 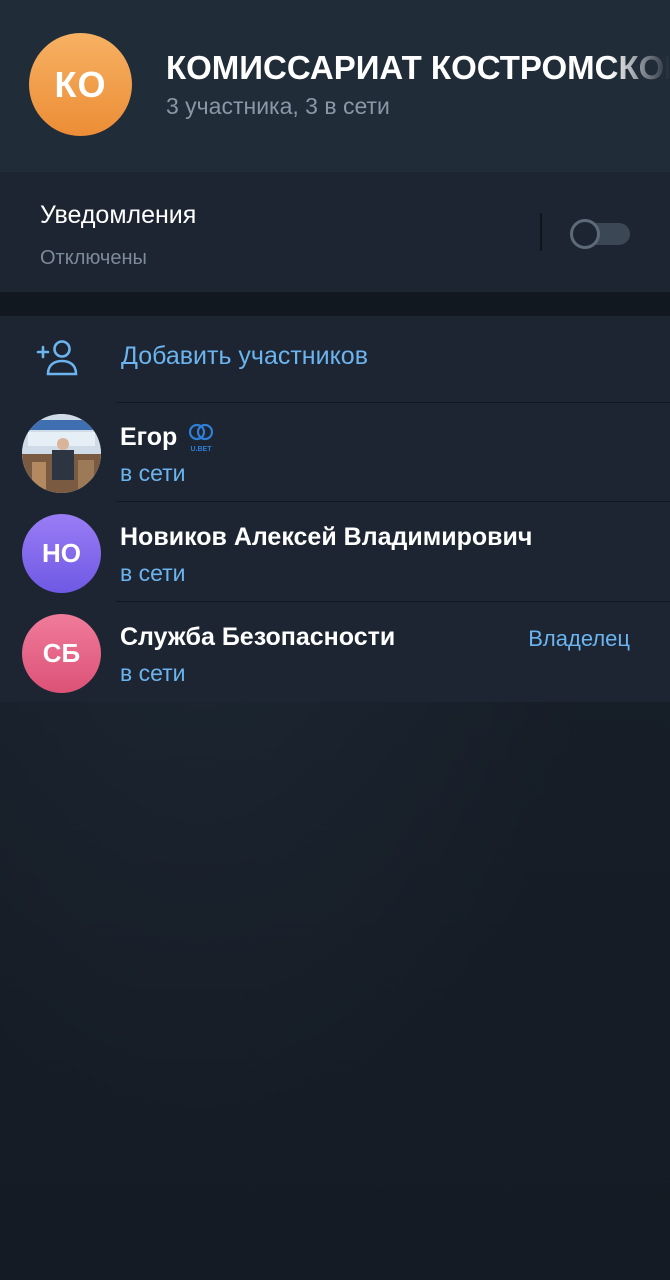 I want to click on member-name: Служба Безопасности, so click(x=258, y=637).